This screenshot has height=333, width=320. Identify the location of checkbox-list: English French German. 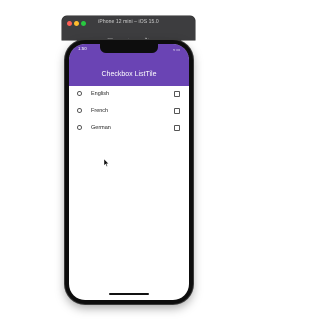
(129, 111).